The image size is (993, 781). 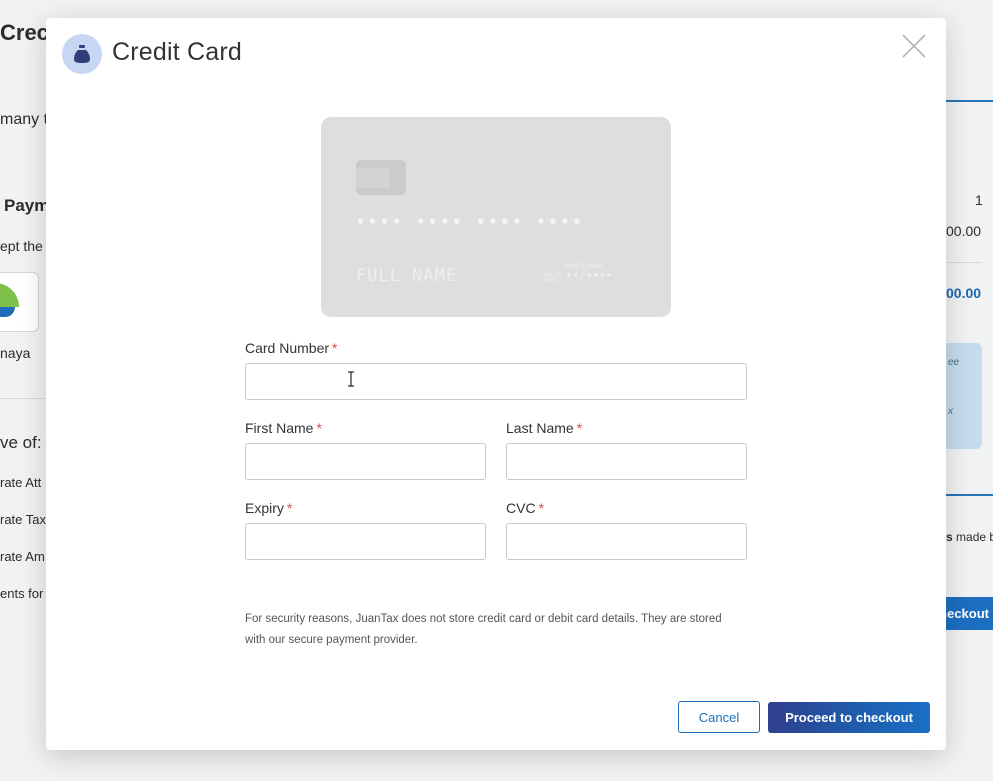 I want to click on card-valid-side-label: VALID THRU, so click(x=552, y=277).